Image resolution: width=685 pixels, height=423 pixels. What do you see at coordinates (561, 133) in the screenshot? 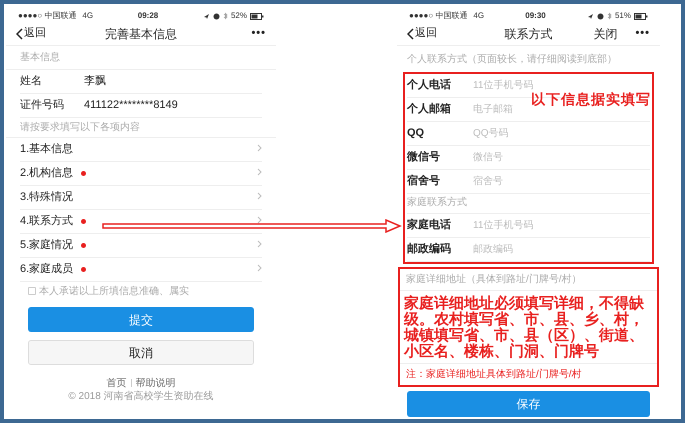
I see `input-field: QQ号码` at bounding box center [561, 133].